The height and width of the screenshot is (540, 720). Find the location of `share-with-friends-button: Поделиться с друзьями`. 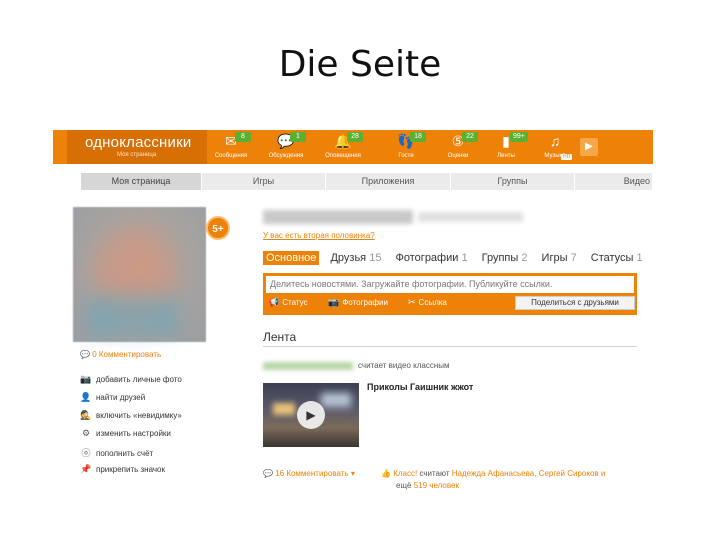

share-with-friends-button: Поделиться с друзьями is located at coordinates (575, 303).